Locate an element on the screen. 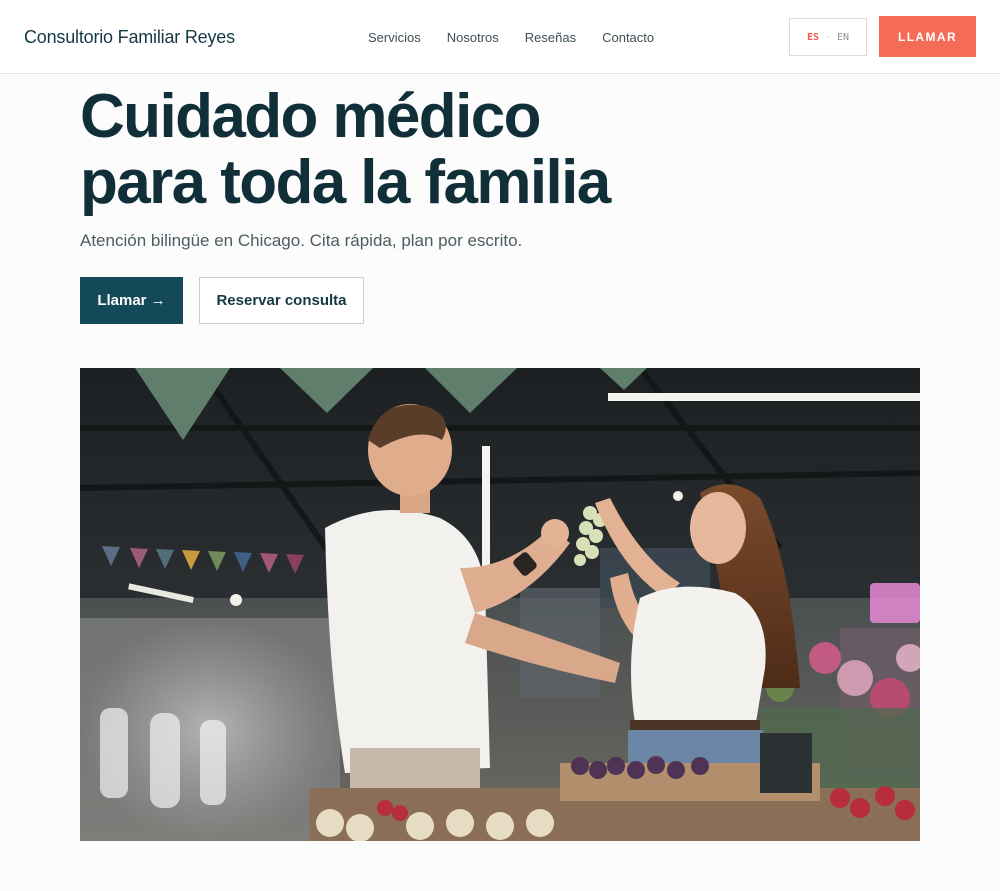 The image size is (1000, 891). call-button: Llamar → is located at coordinates (131, 300).